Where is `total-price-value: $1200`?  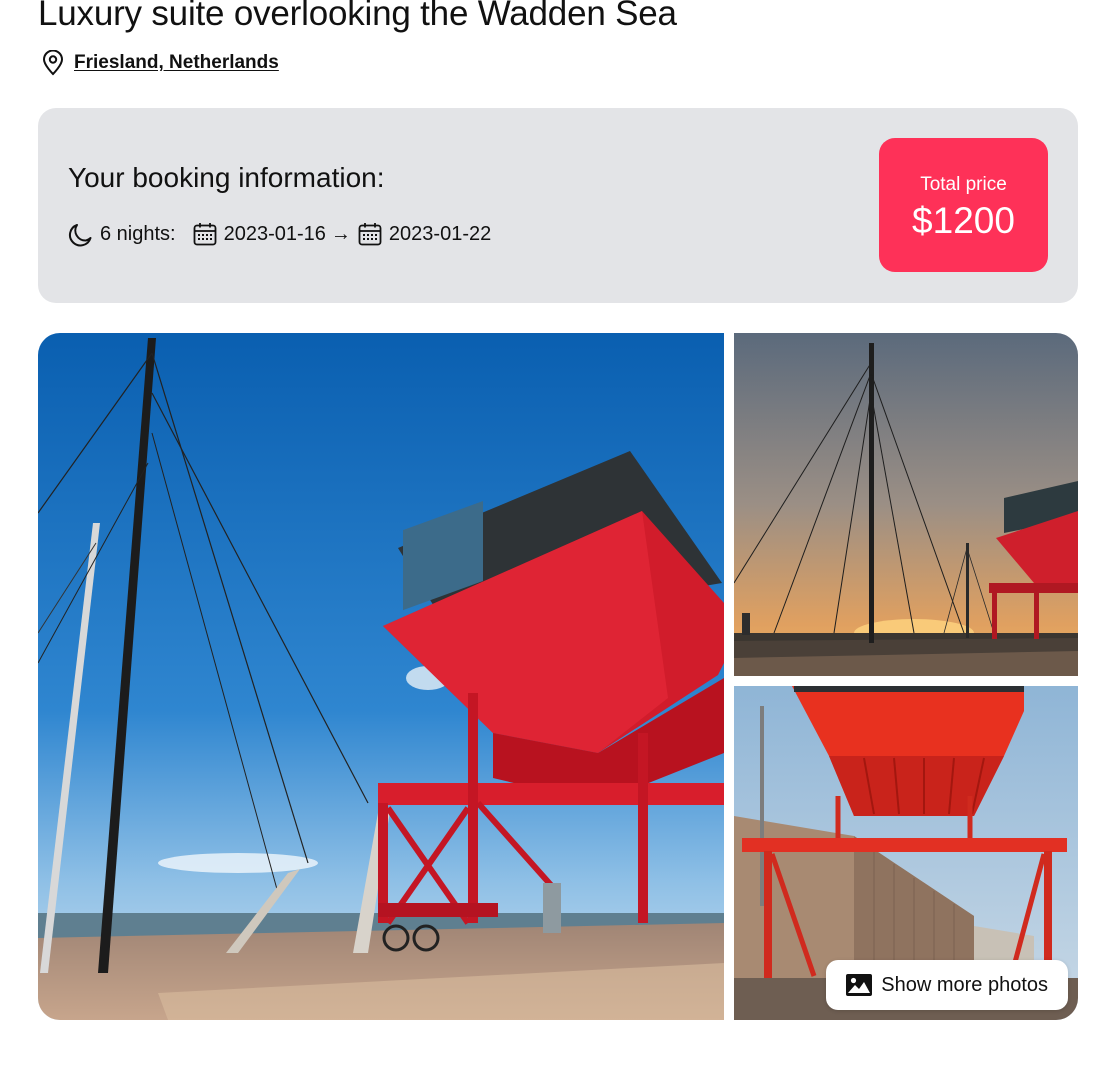
total-price-value: $1200 is located at coordinates (963, 220).